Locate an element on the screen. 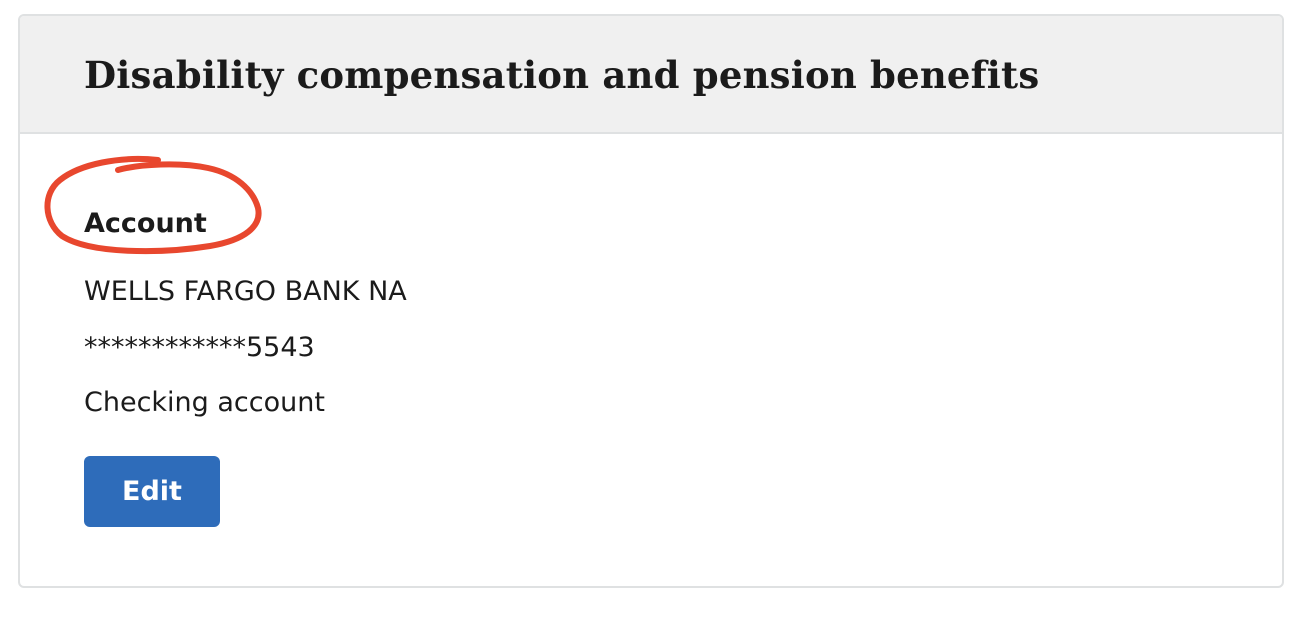 The height and width of the screenshot is (632, 1308). edit-button: Edit is located at coordinates (152, 491).